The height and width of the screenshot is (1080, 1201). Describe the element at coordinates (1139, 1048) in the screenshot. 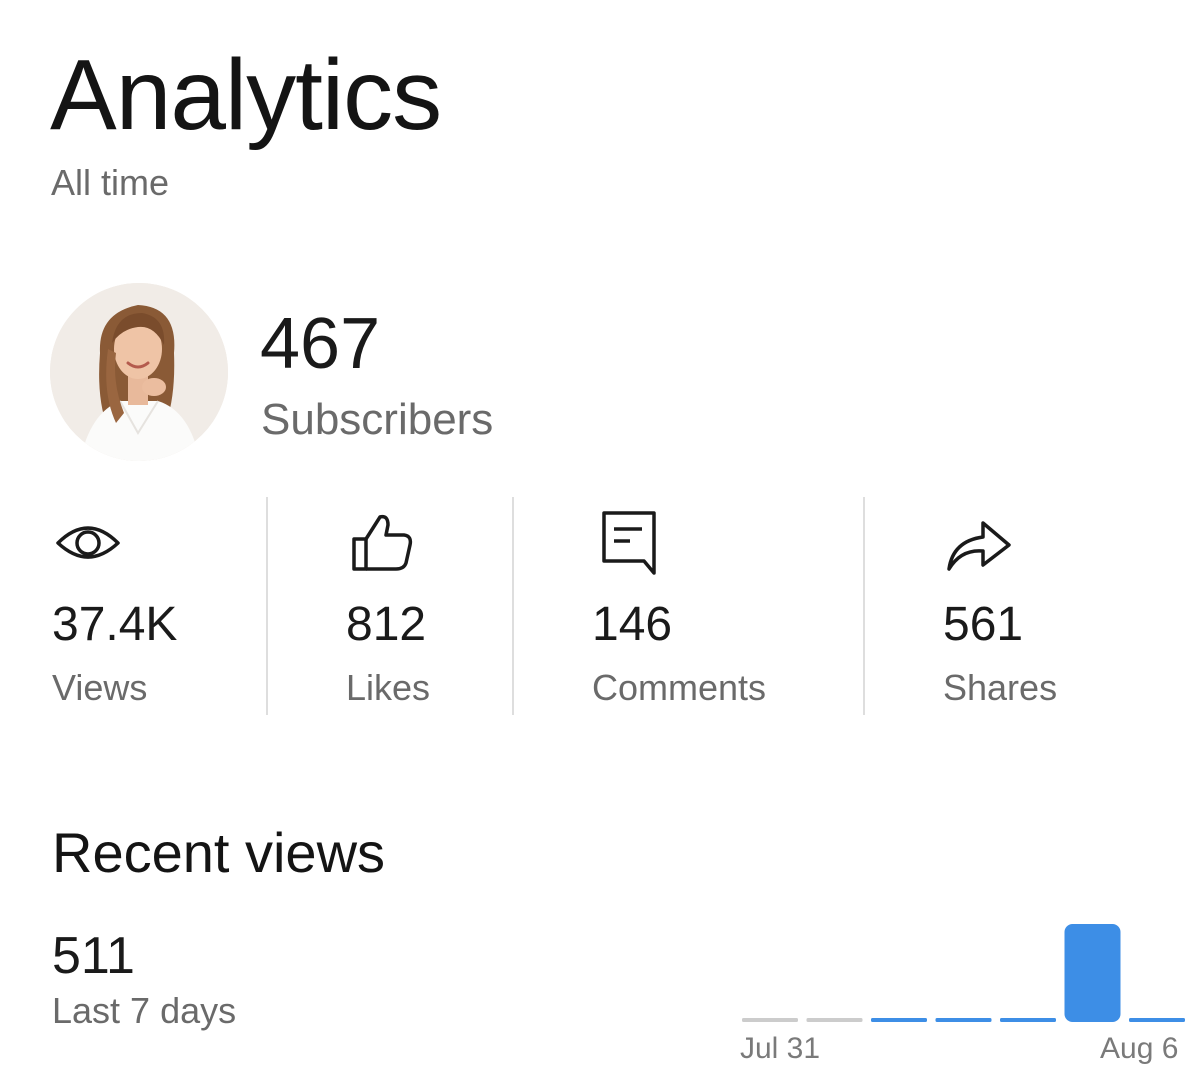

I see `x-tick-label: Aug 6` at that location.